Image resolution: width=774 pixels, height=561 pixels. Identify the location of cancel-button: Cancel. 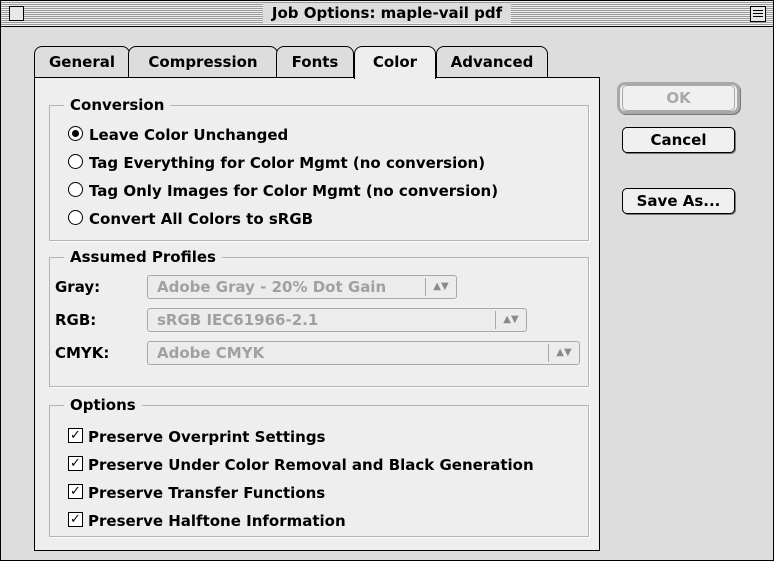
(678, 140).